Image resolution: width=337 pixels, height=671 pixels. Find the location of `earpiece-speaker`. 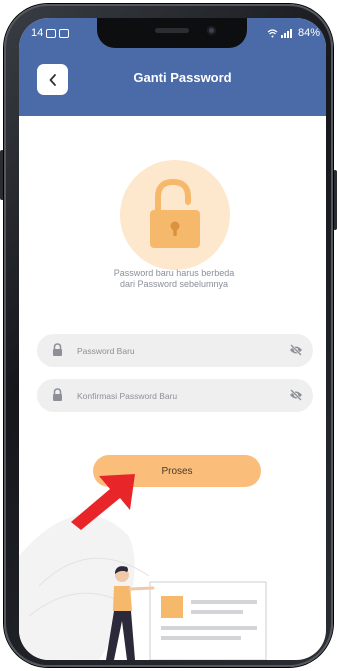

earpiece-speaker is located at coordinates (172, 30).